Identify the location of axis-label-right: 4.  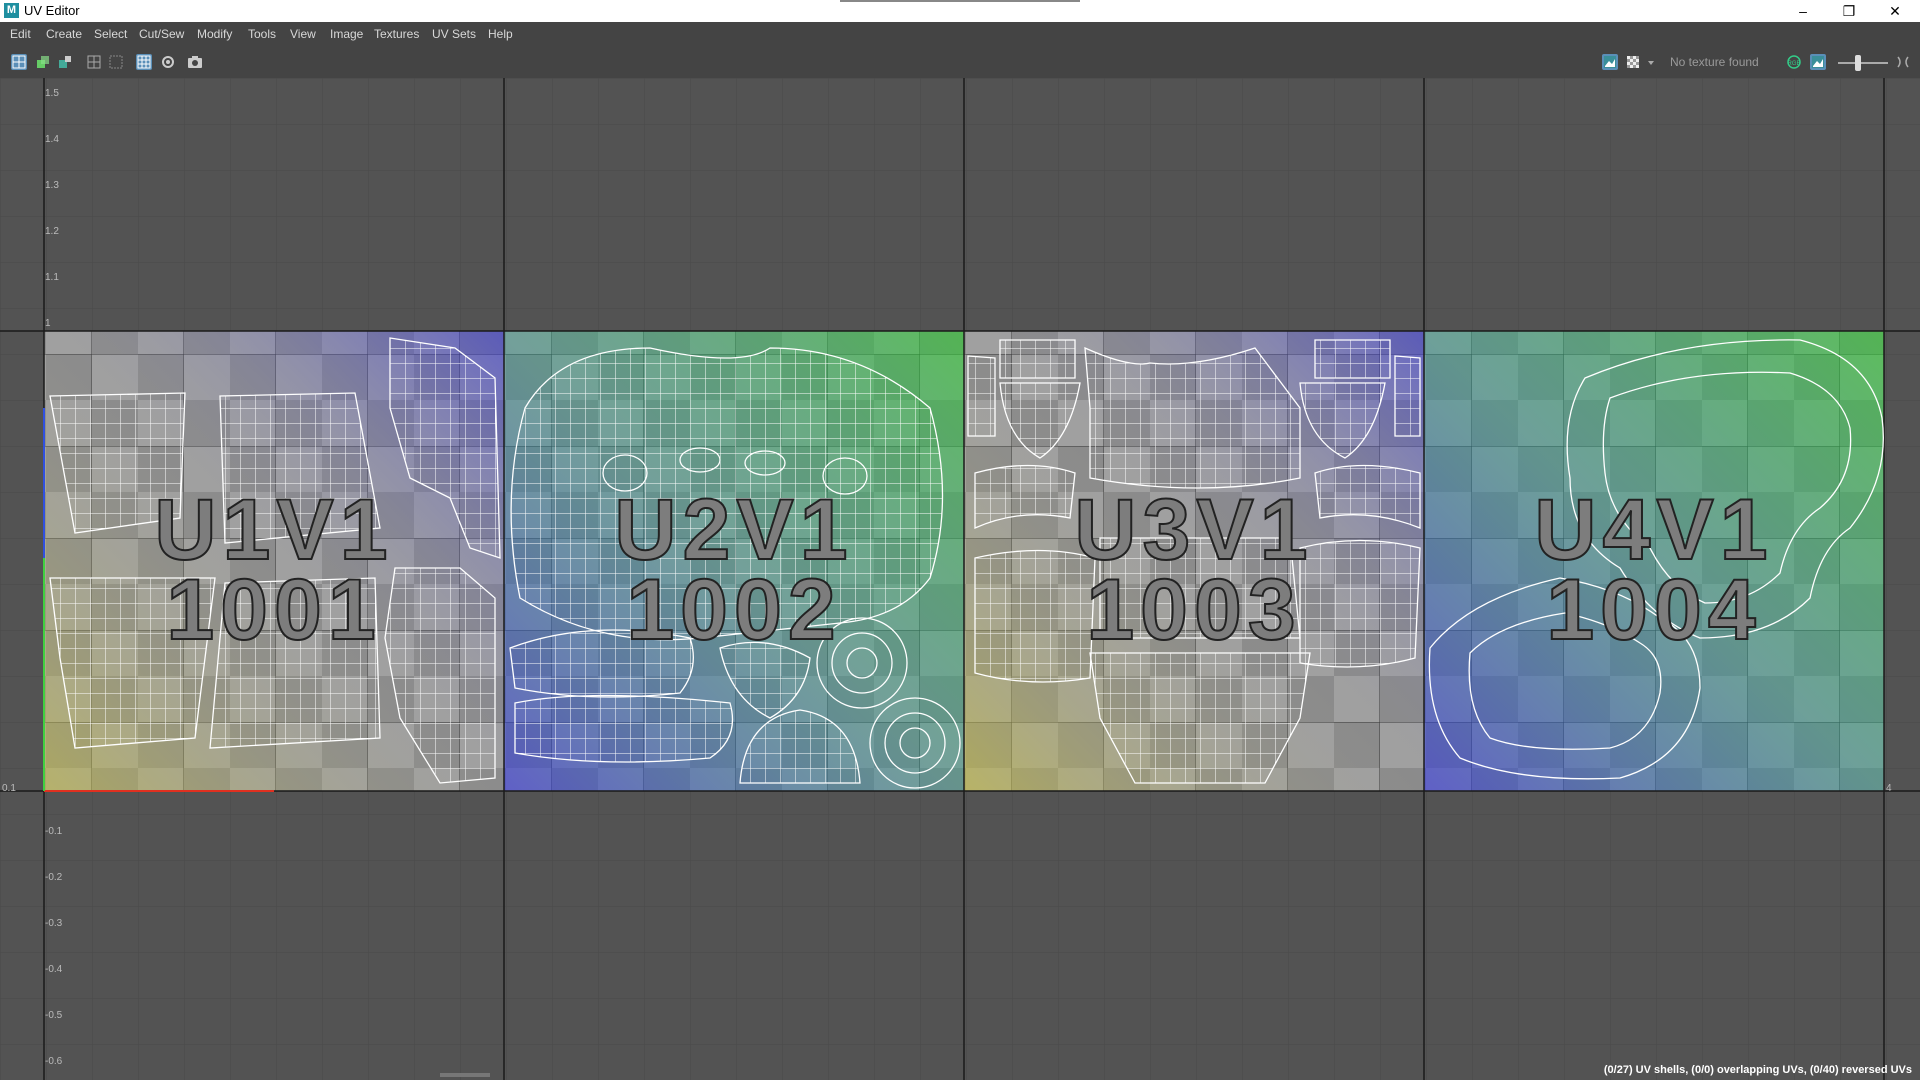
(1889, 788).